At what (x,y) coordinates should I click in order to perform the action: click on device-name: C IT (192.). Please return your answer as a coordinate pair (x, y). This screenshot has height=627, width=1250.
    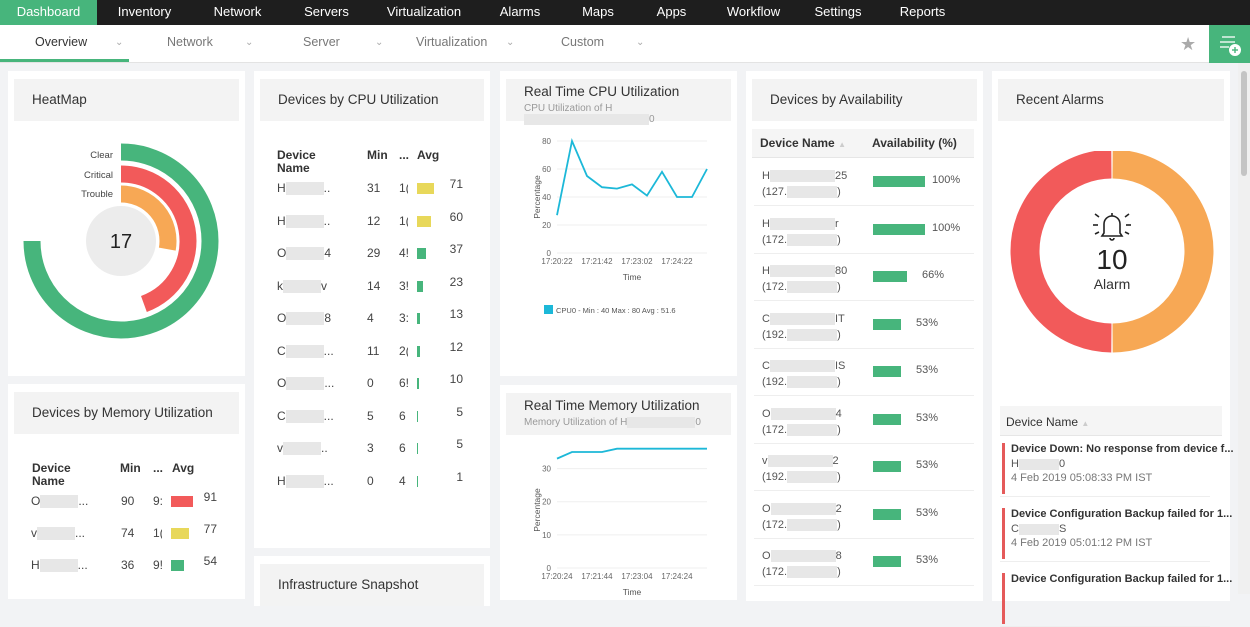
    Looking at the image, I should click on (803, 327).